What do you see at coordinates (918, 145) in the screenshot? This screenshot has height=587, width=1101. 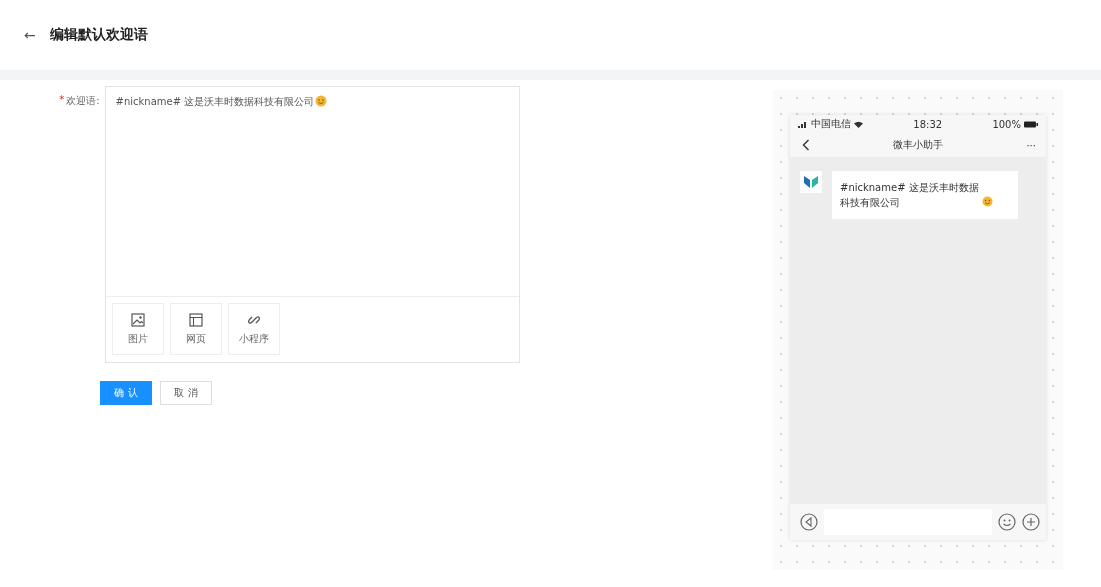 I see `chat-title: 微丰小助手` at bounding box center [918, 145].